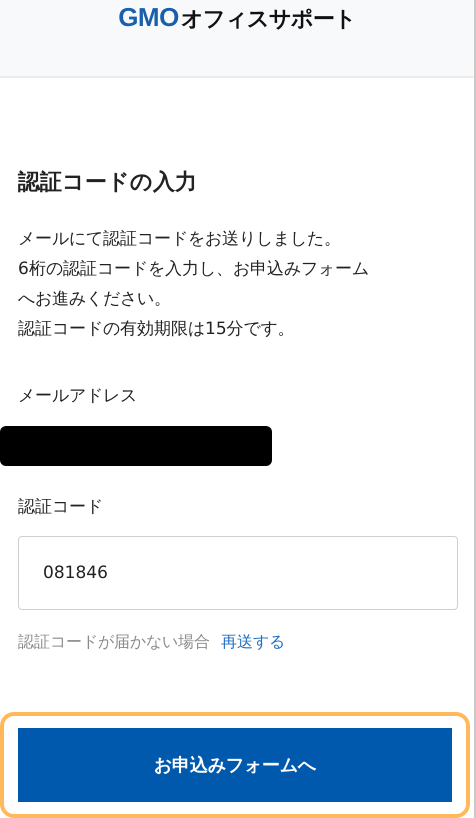 Image resolution: width=476 pixels, height=818 pixels. Describe the element at coordinates (78, 396) in the screenshot. I see `email-label: メールアドレス` at that location.